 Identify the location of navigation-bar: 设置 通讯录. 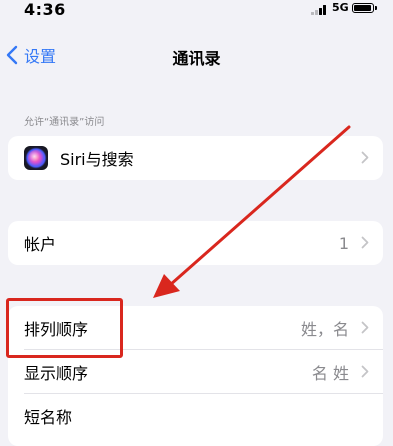
(196, 56).